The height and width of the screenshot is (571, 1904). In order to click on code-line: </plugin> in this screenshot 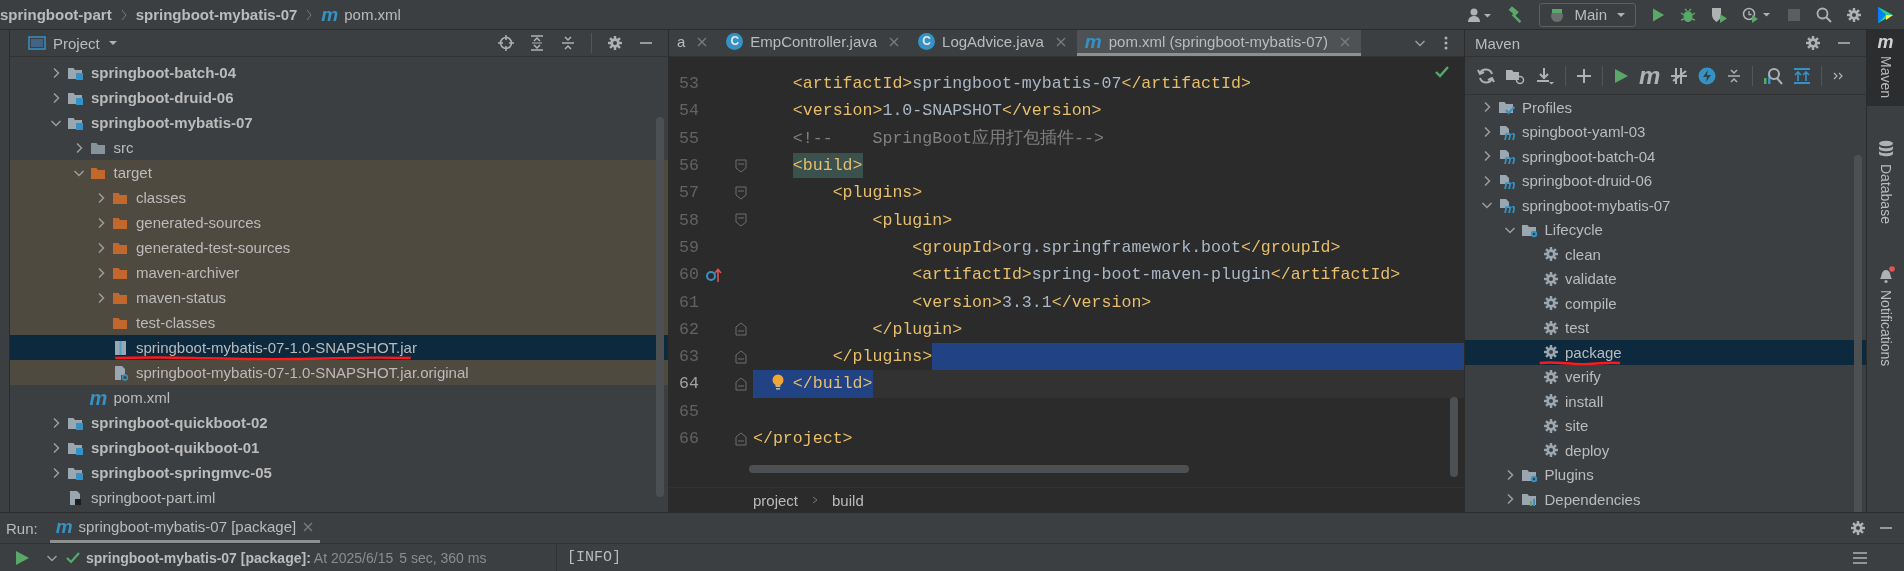, I will do `click(917, 329)`.